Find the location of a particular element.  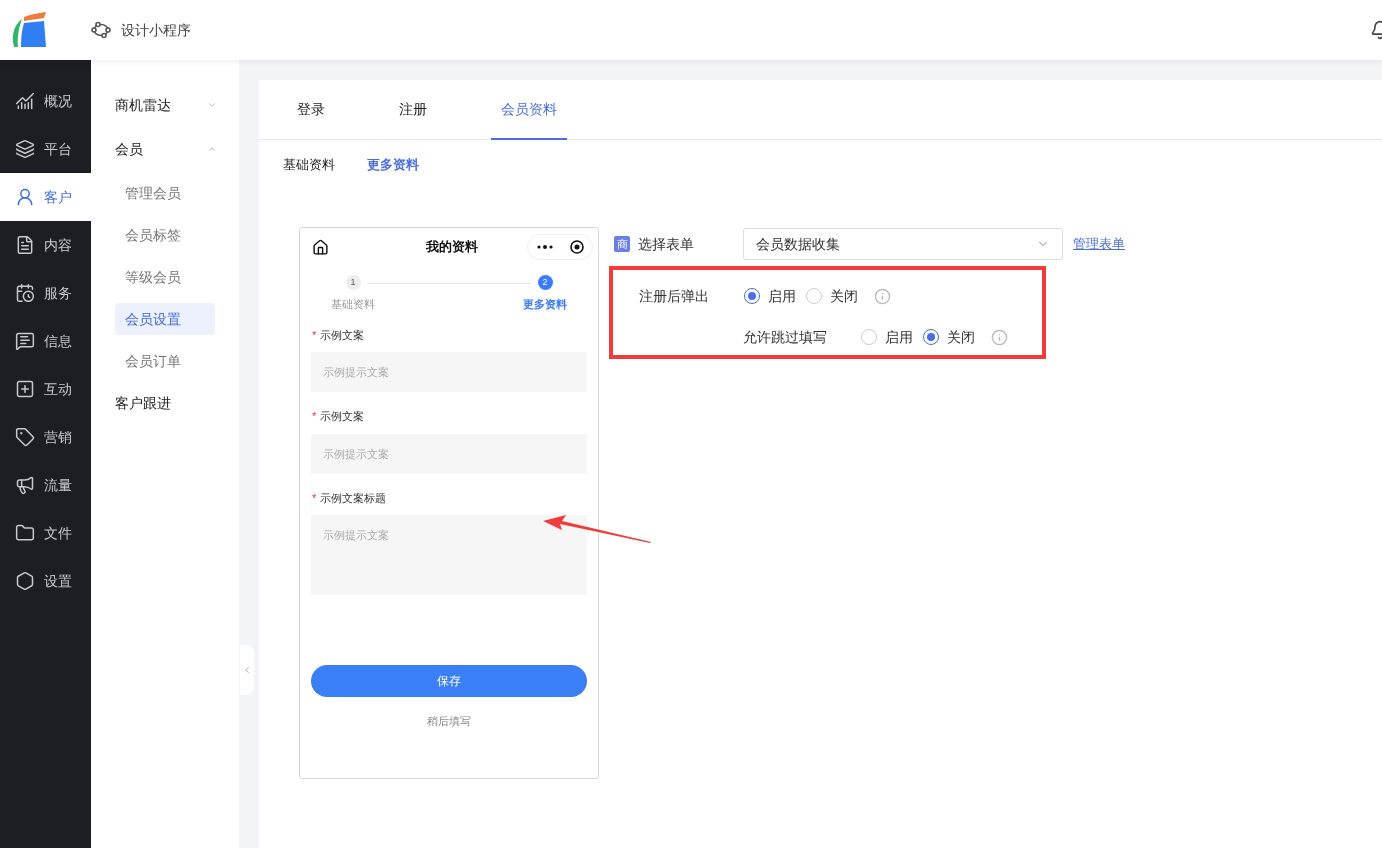

sidebar-item: 客户 is located at coordinates (45, 197).